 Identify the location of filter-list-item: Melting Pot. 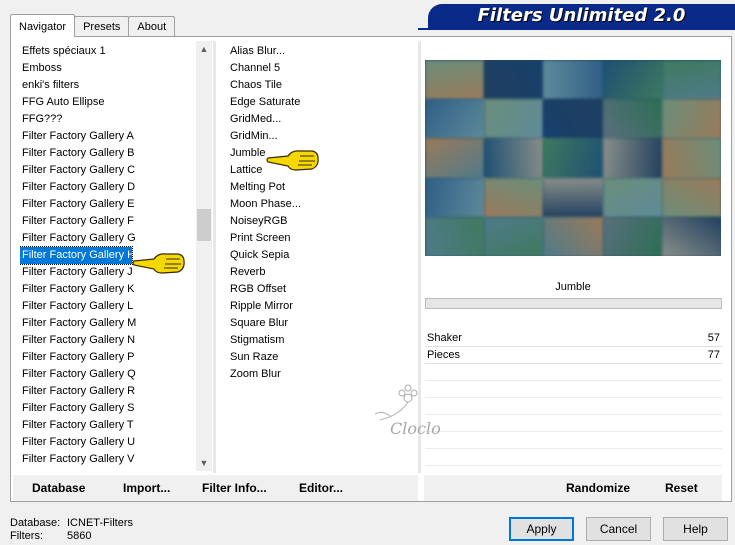
(320, 187).